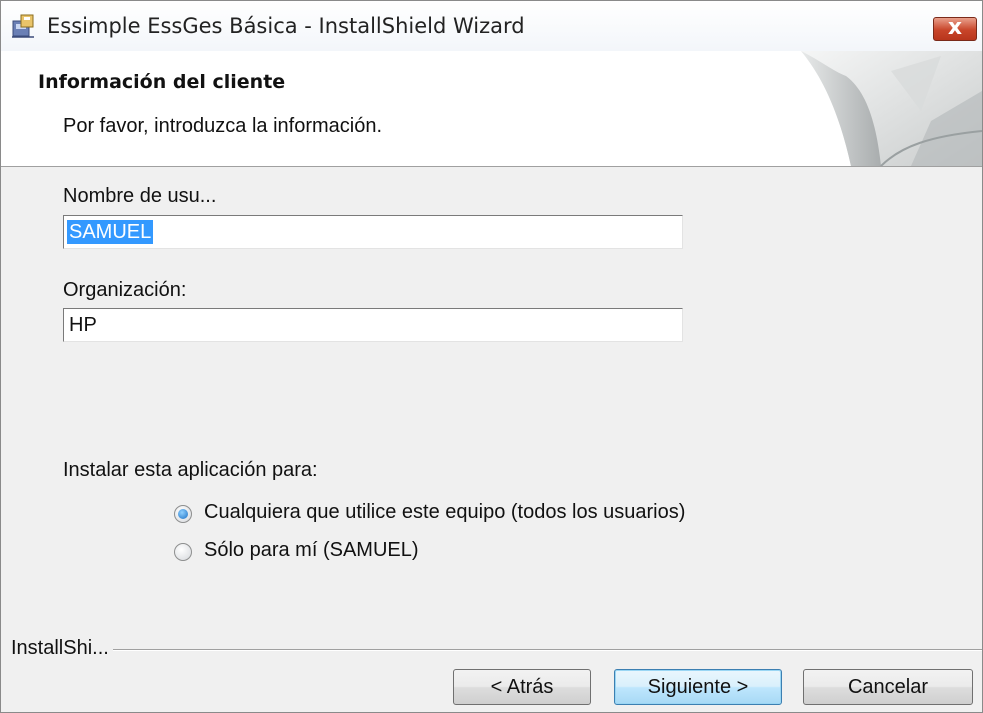  I want to click on footer-separator, so click(496, 650).